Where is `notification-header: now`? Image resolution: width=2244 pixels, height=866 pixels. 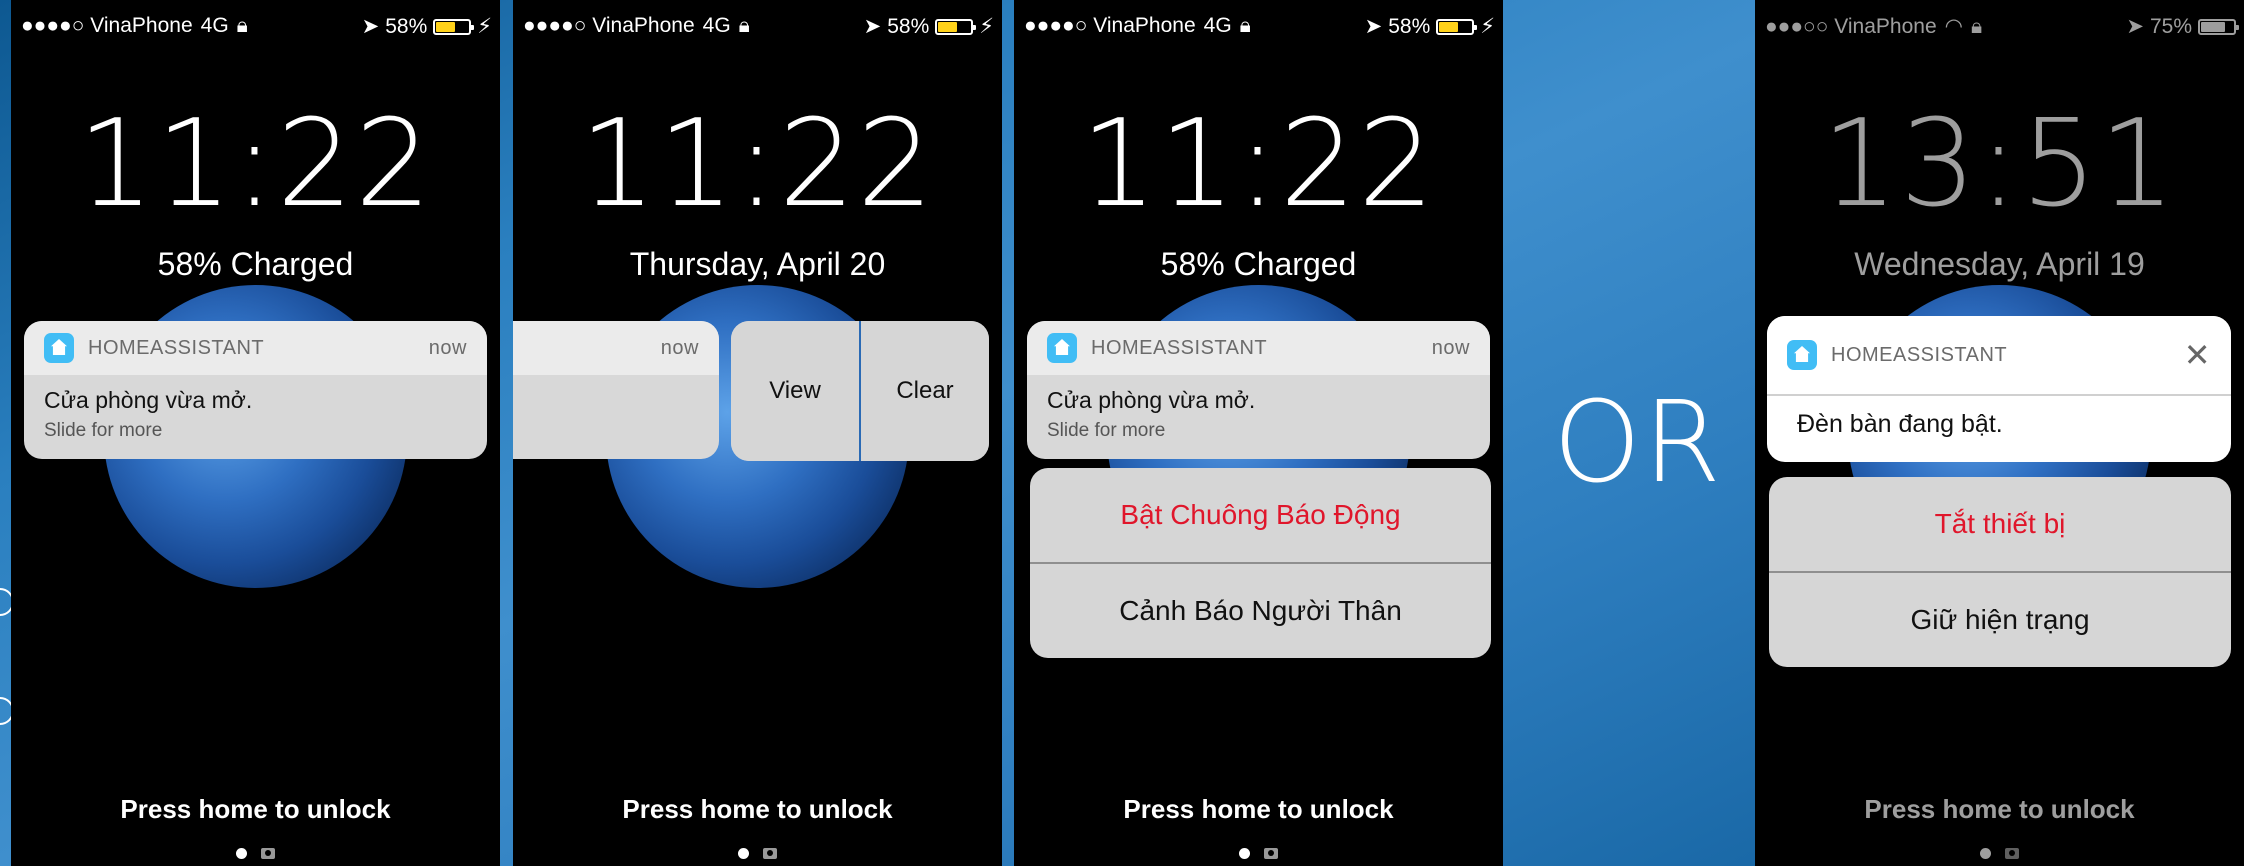 notification-header: now is located at coordinates (616, 348).